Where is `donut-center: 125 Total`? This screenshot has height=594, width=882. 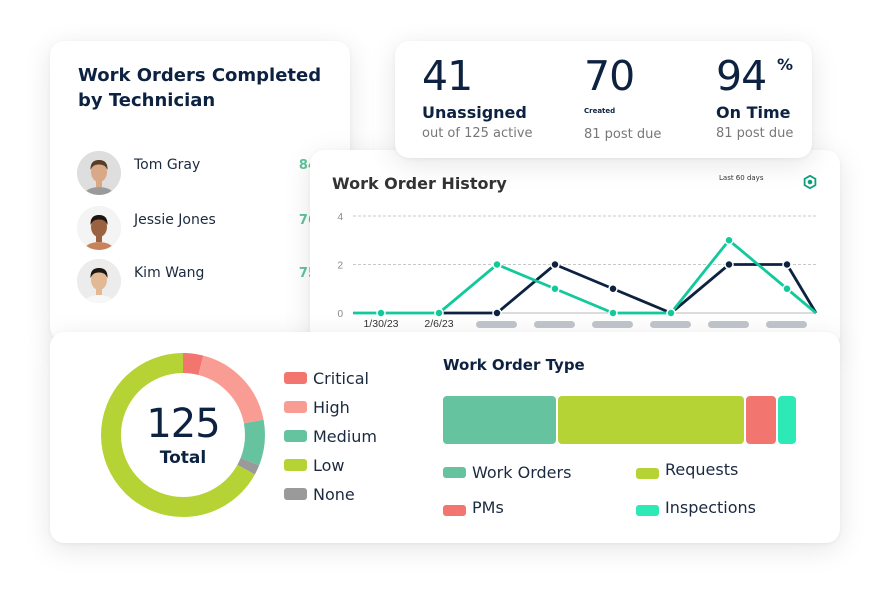 donut-center: 125 Total is located at coordinates (183, 435).